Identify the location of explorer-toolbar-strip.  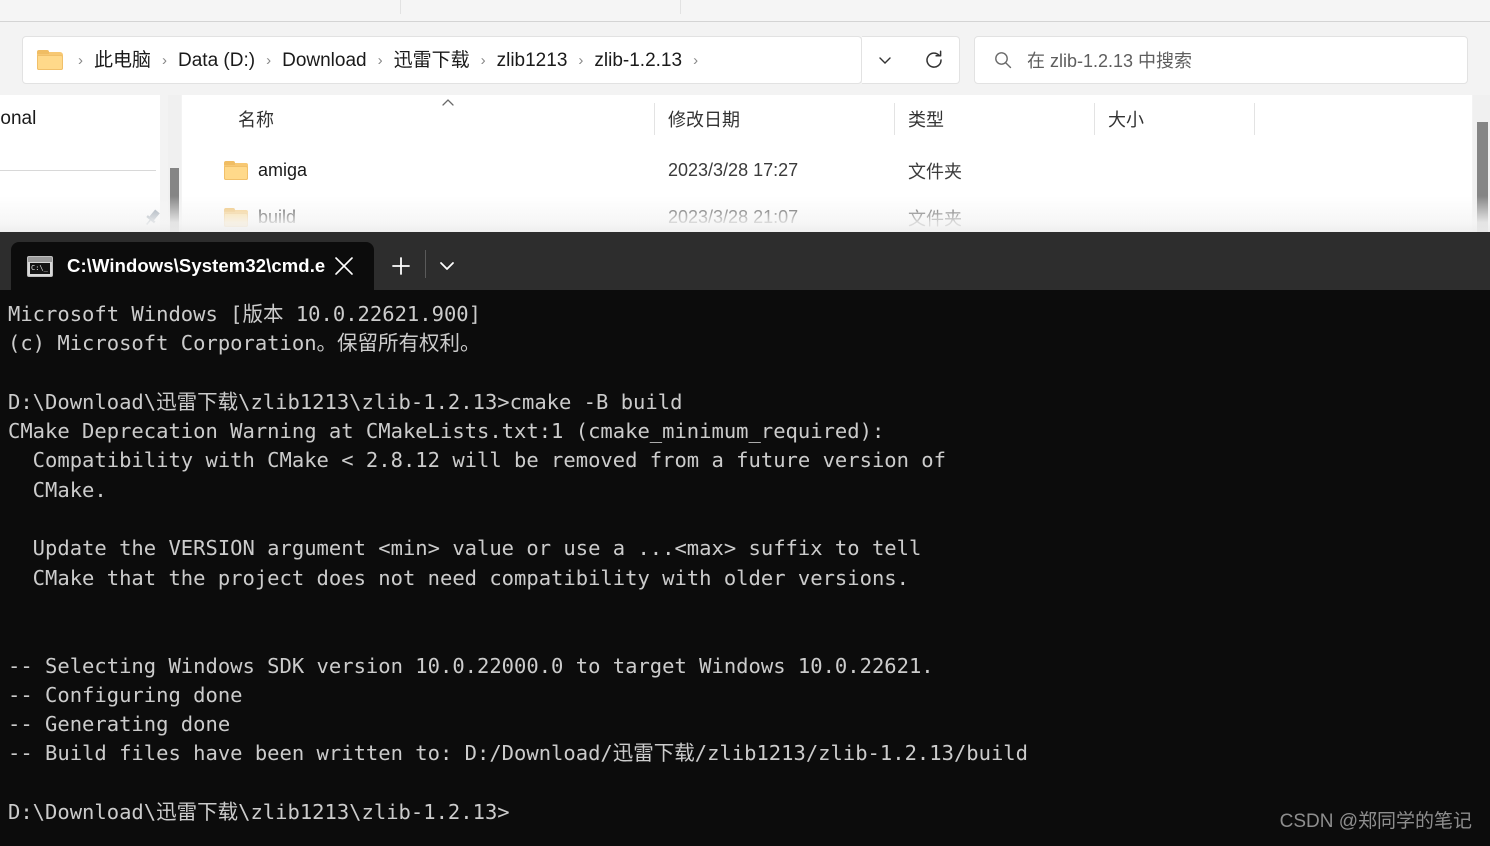
(745, 11).